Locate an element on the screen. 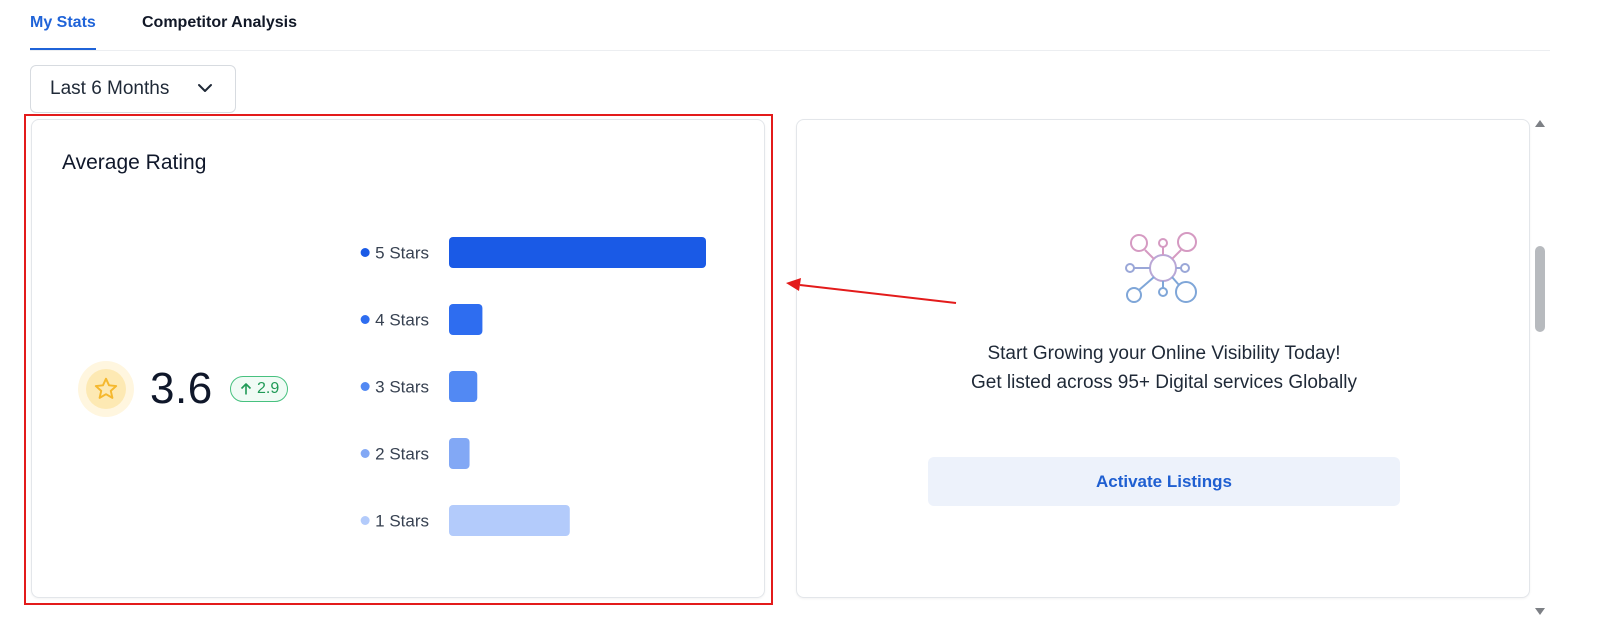 This screenshot has height=644, width=1610. legend-label: 5 Stars is located at coordinates (402, 253).